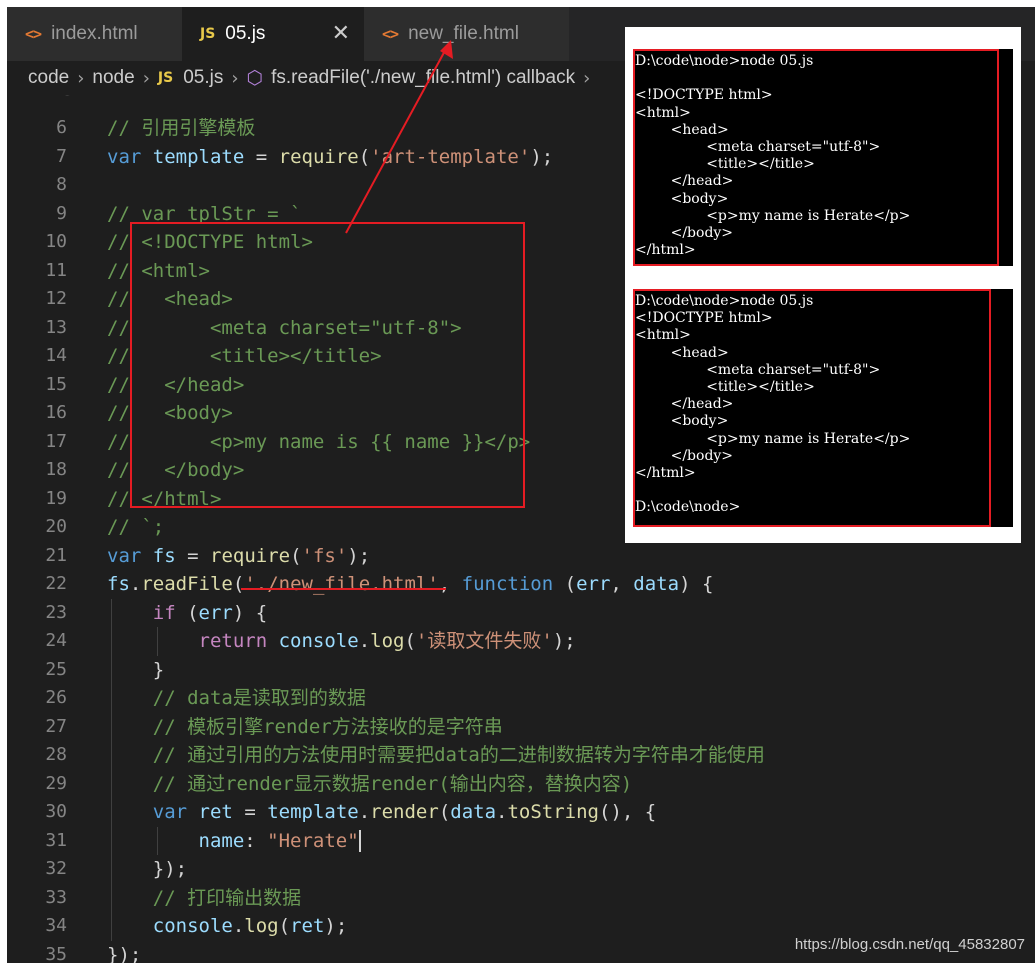 The image size is (1035, 963). What do you see at coordinates (436, 755) in the screenshot?
I see `code-text: // 通过引用的方法使用时需要把data的二进制数据转为字符串才能使用` at bounding box center [436, 755].